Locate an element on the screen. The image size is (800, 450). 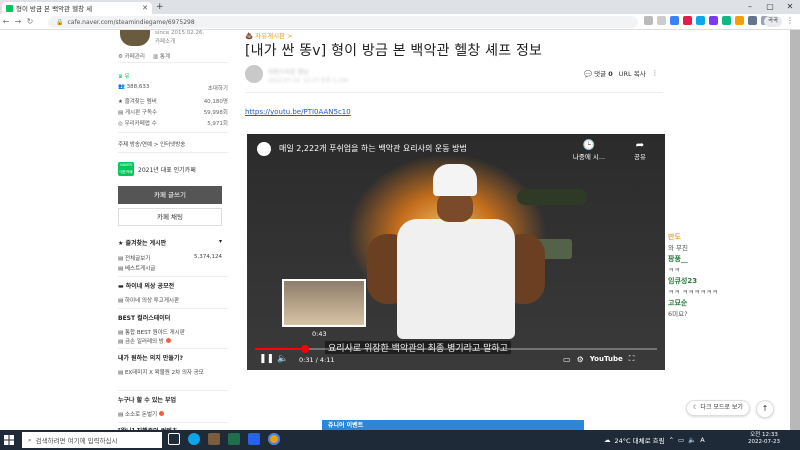
board-link: ▤ 하이네 의상 투고게시판 is located at coordinates (148, 300).